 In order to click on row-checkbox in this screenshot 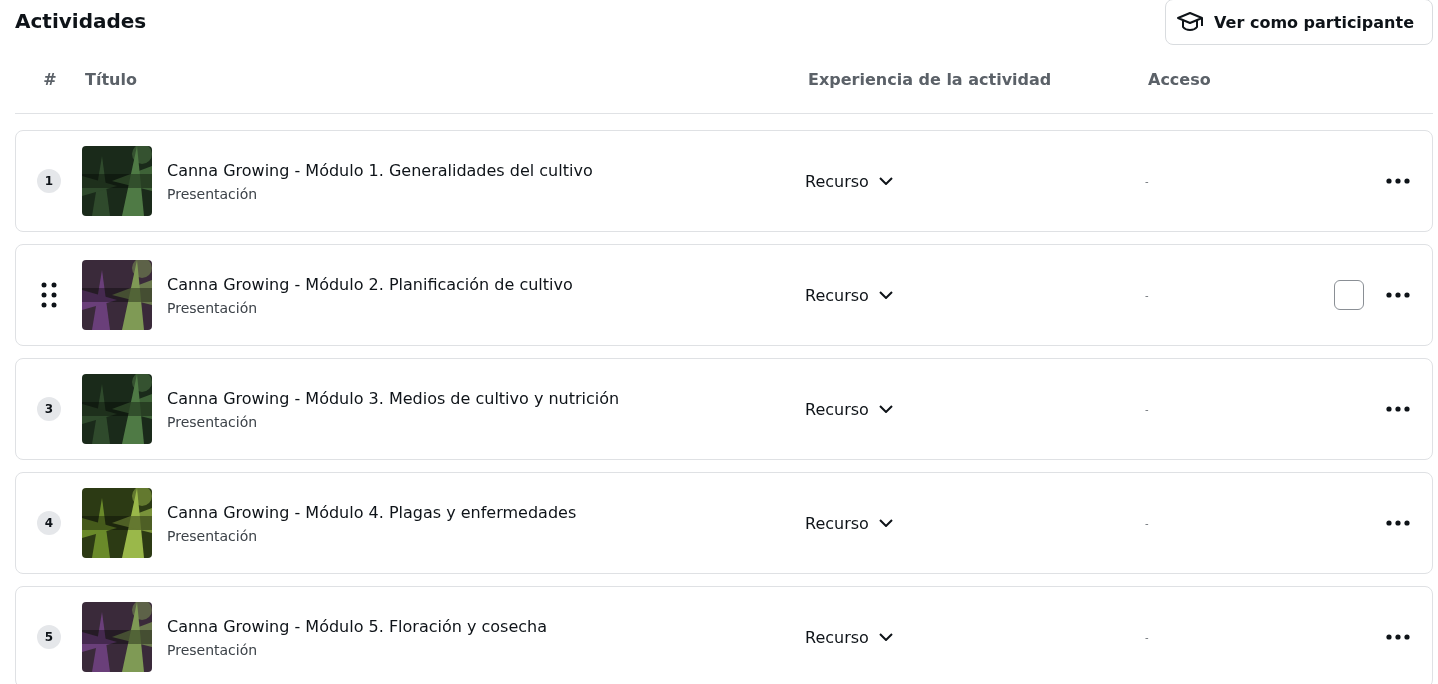, I will do `click(1349, 295)`.